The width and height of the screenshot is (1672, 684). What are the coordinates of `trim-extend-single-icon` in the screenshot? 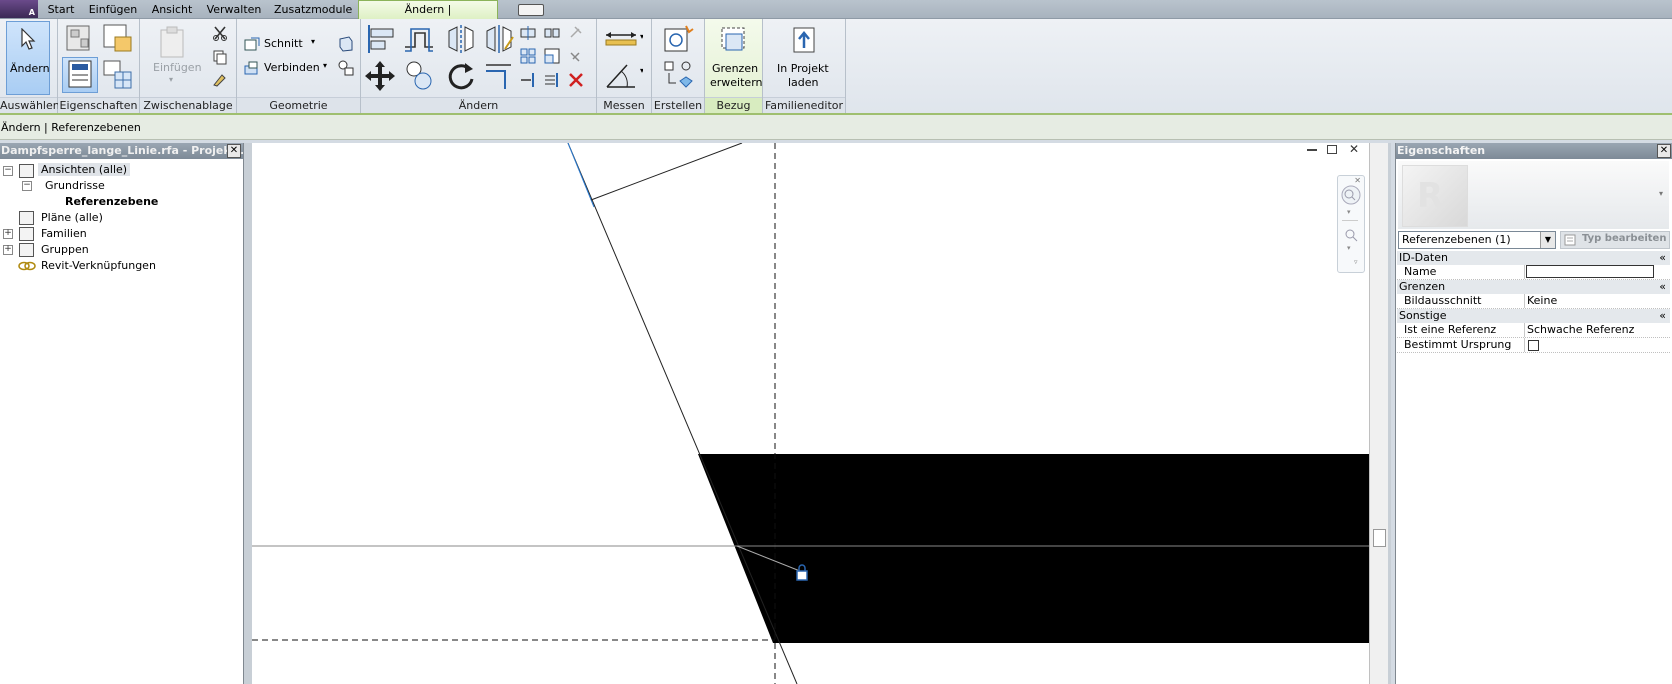 It's located at (528, 80).